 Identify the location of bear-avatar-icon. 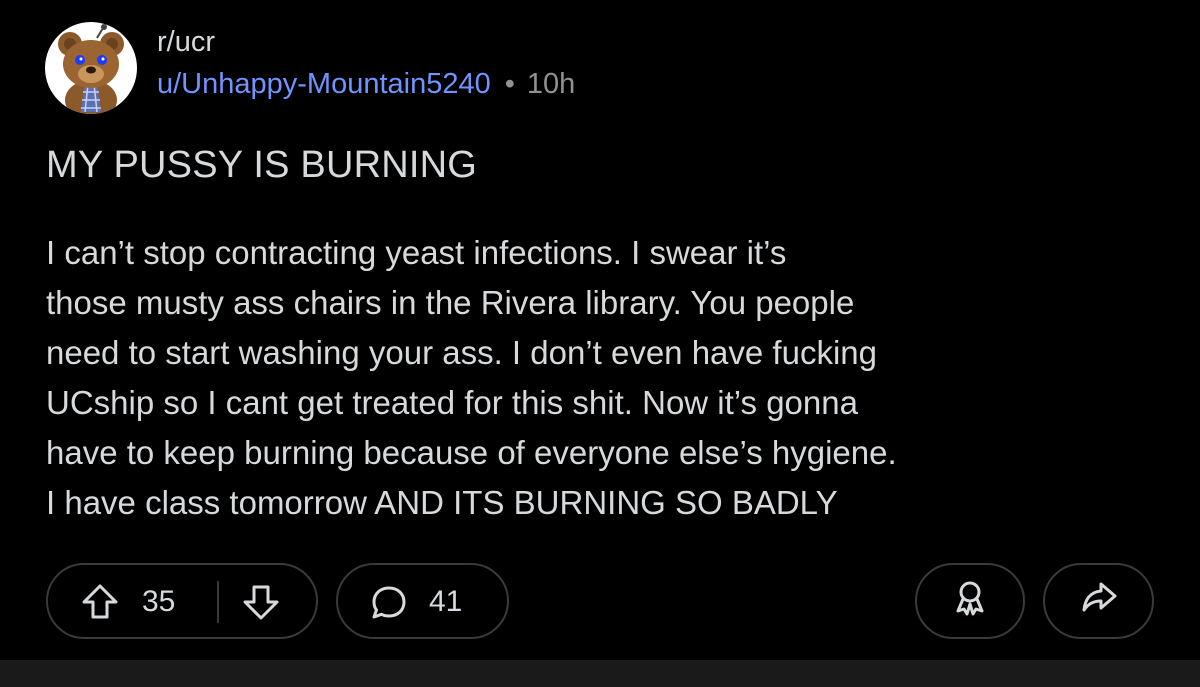
(91, 69).